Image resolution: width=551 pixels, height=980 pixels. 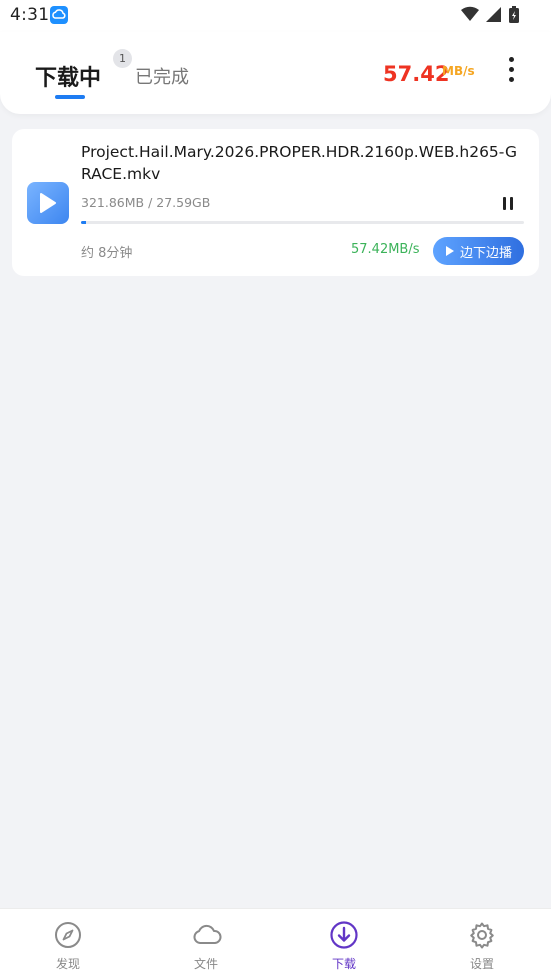 What do you see at coordinates (275, 944) in the screenshot?
I see `bottom-nav: 发现 文件 下载 设置` at bounding box center [275, 944].